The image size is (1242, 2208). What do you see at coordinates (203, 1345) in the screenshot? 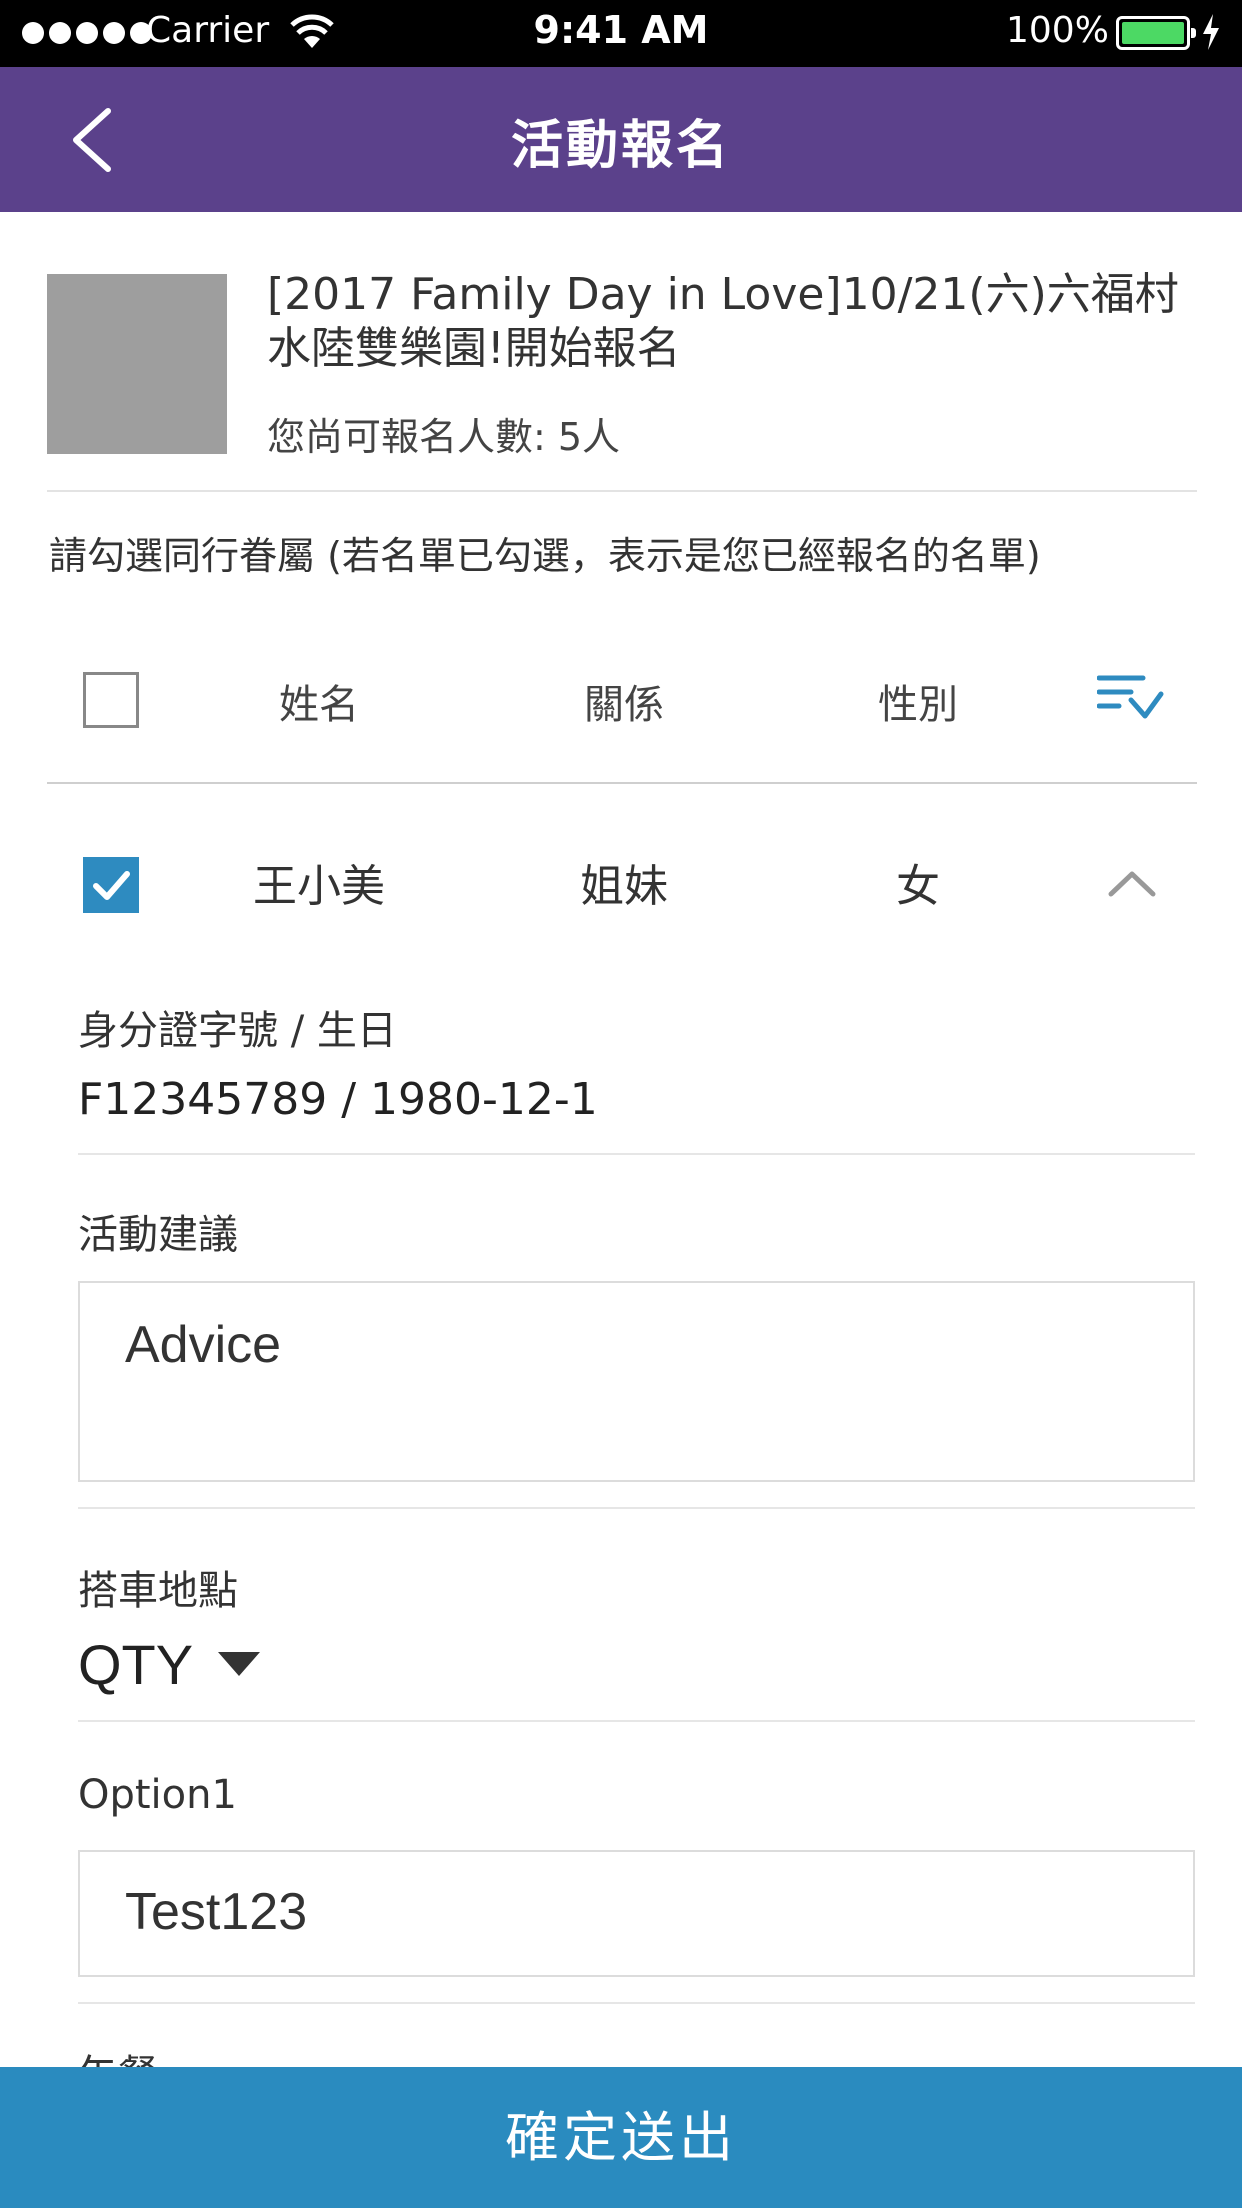
I see `advice-text: Advice` at bounding box center [203, 1345].